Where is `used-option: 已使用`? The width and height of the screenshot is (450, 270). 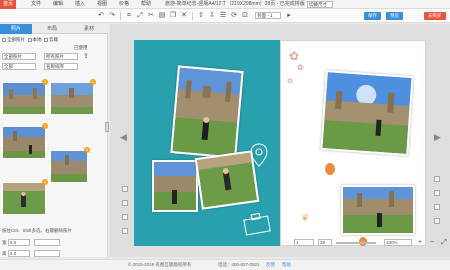
used-option: 已使用 is located at coordinates (81, 48).